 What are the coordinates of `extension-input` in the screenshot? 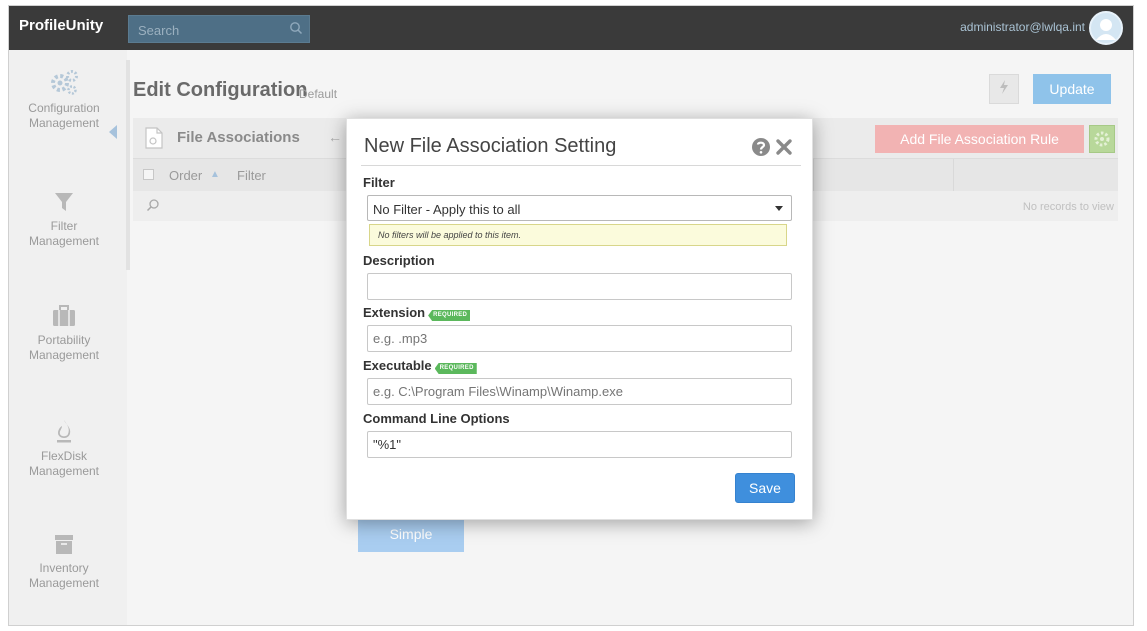 It's located at (579, 338).